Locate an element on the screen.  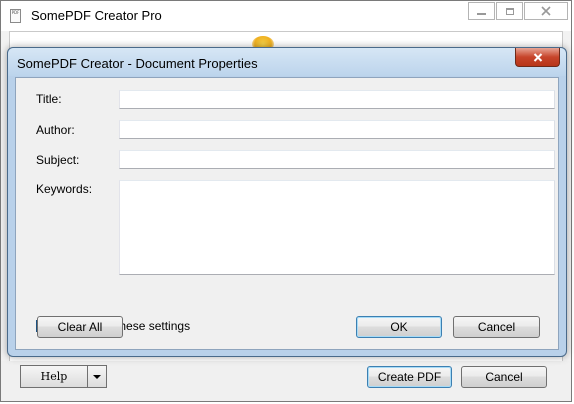
keywords-label: Keywords: is located at coordinates (64, 189).